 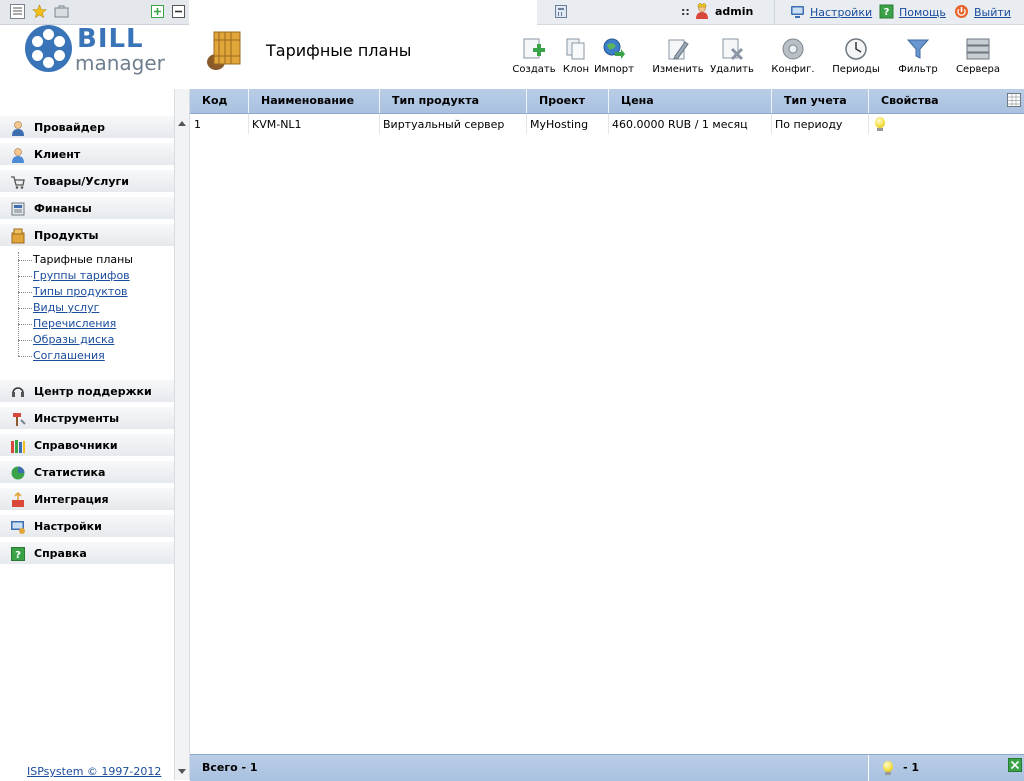 What do you see at coordinates (911, 767) in the screenshot?
I see `bulb-count: - 1` at bounding box center [911, 767].